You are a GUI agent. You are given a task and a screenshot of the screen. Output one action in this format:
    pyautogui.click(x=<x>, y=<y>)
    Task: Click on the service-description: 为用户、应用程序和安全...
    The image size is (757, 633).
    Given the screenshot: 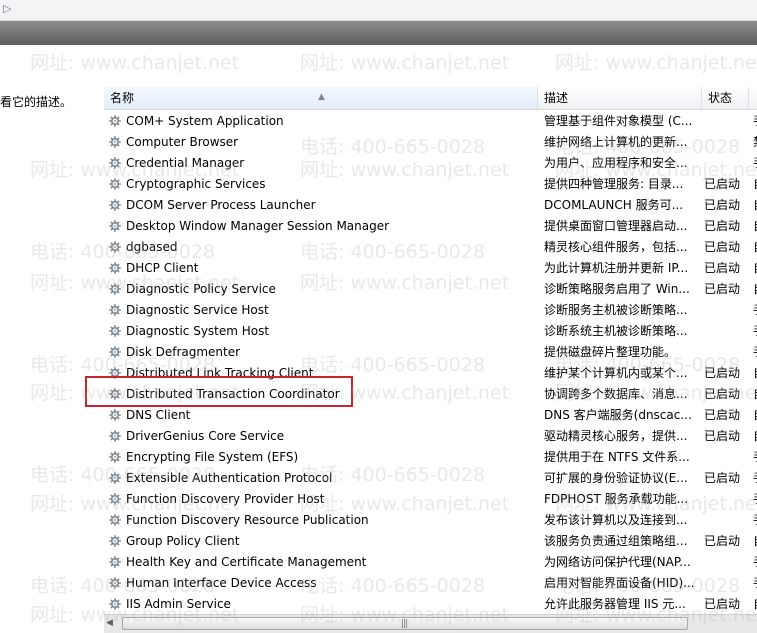 What is the action you would take?
    pyautogui.click(x=616, y=163)
    